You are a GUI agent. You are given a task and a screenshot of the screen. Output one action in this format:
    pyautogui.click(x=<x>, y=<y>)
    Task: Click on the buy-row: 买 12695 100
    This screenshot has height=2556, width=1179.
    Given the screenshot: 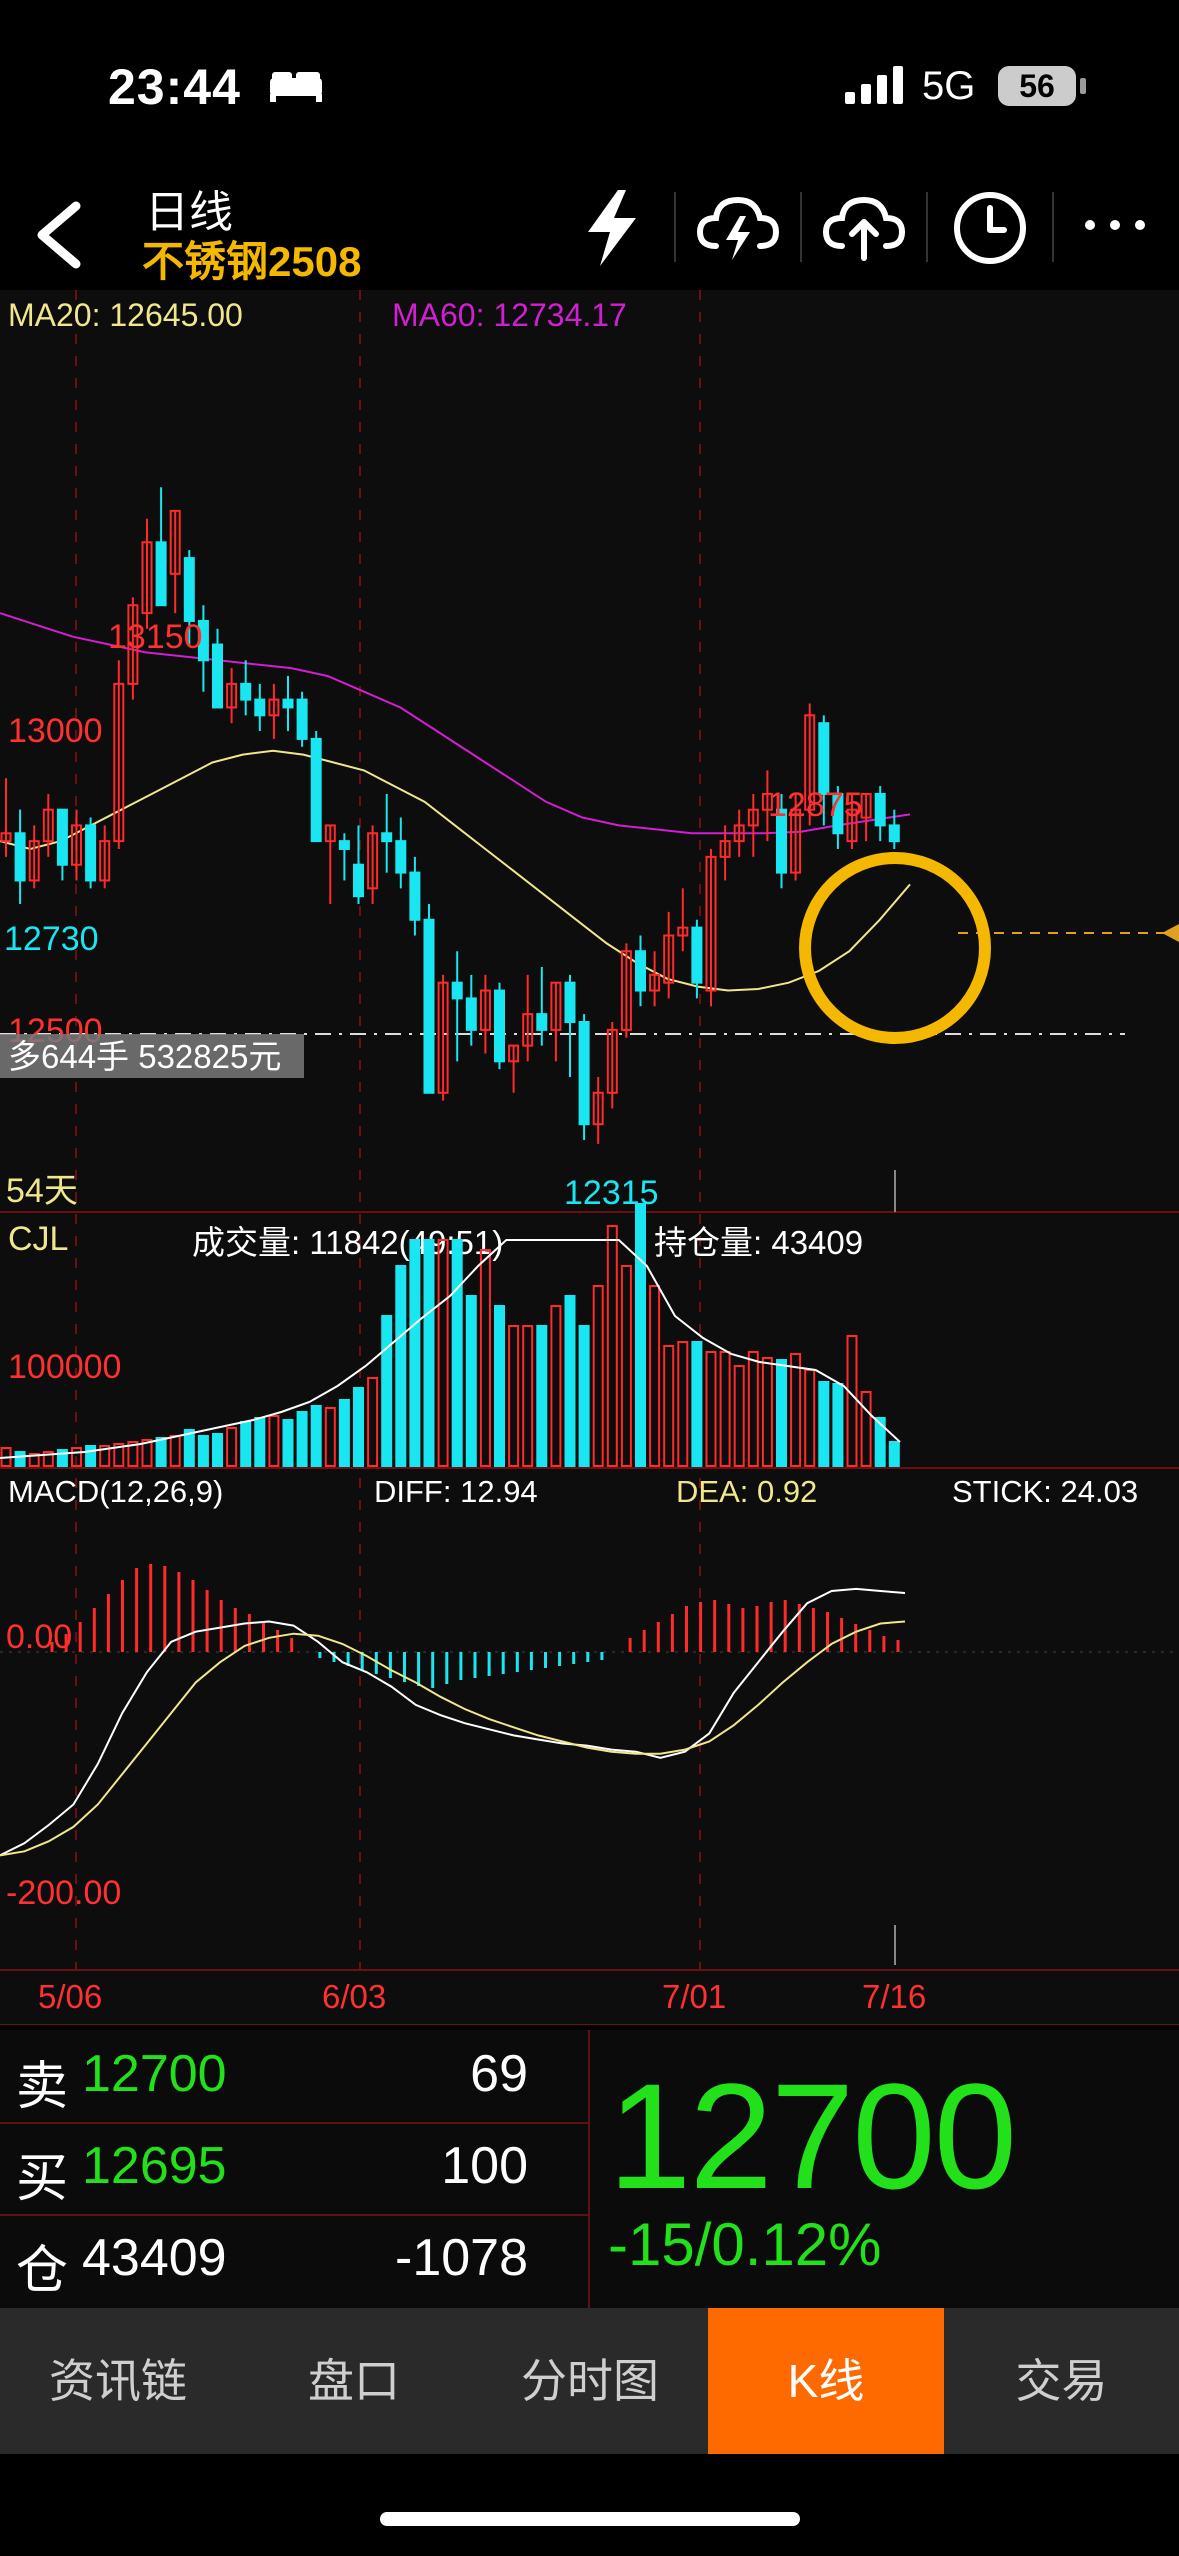 What is the action you would take?
    pyautogui.click(x=294, y=2169)
    